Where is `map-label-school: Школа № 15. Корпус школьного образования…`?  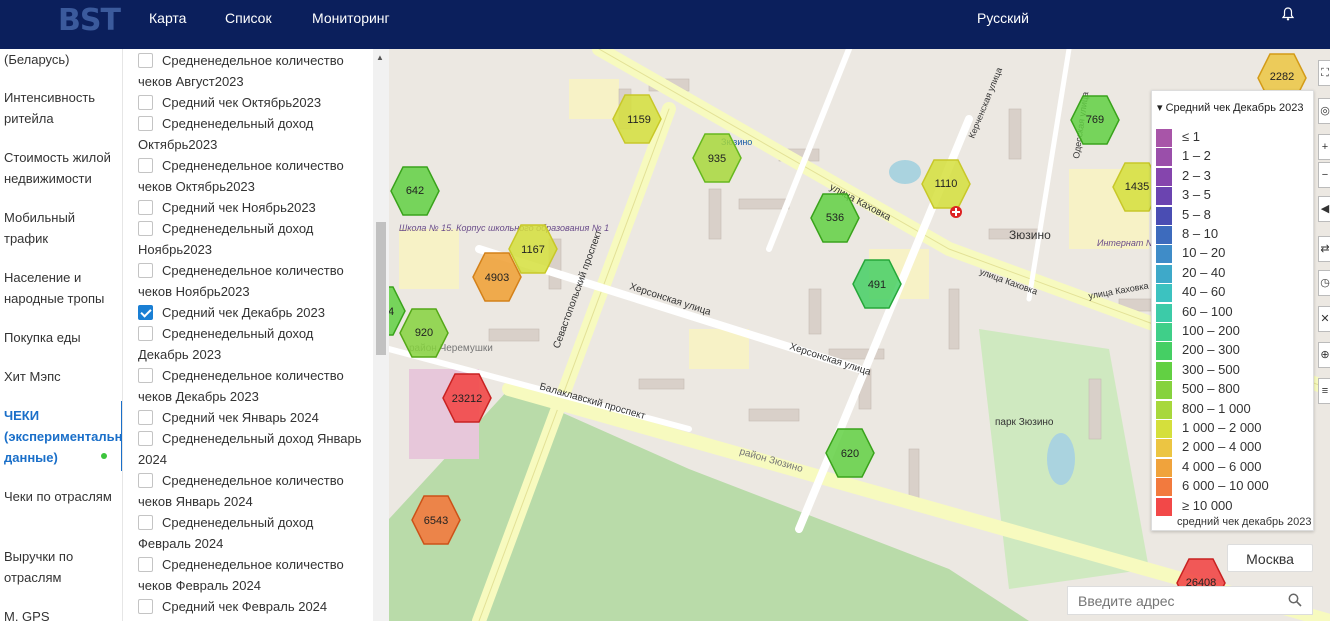
map-label-school: Школа № 15. Корпус школьного образования… is located at coordinates (504, 228).